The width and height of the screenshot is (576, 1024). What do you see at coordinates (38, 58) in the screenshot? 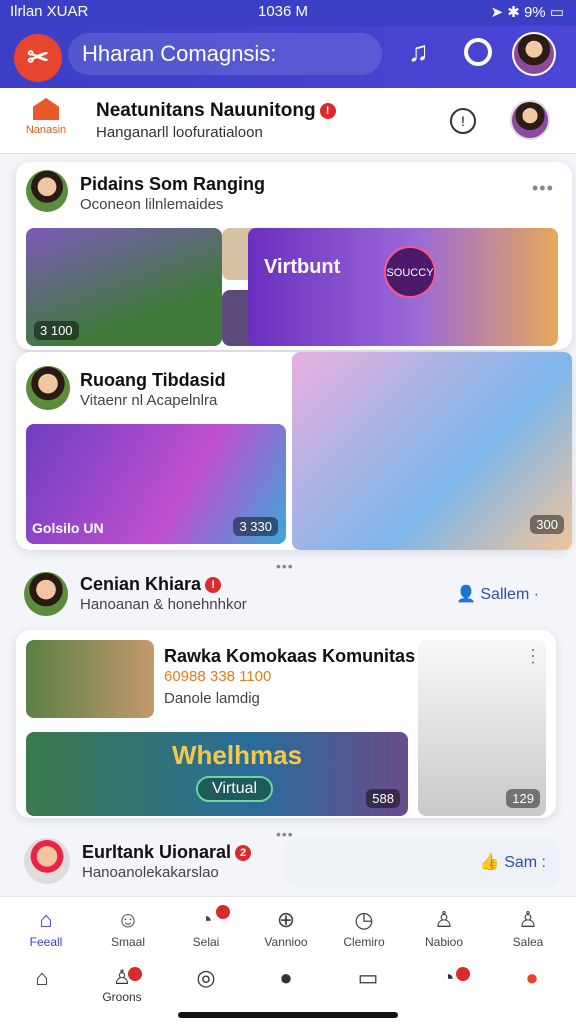
I see `app-logo-icon: ✂` at bounding box center [38, 58].